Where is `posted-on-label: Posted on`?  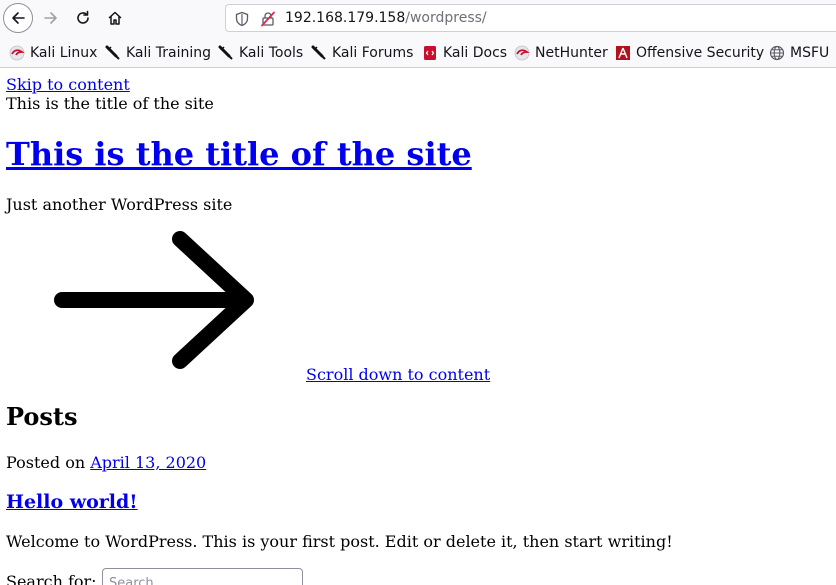 posted-on-label: Posted on is located at coordinates (46, 462).